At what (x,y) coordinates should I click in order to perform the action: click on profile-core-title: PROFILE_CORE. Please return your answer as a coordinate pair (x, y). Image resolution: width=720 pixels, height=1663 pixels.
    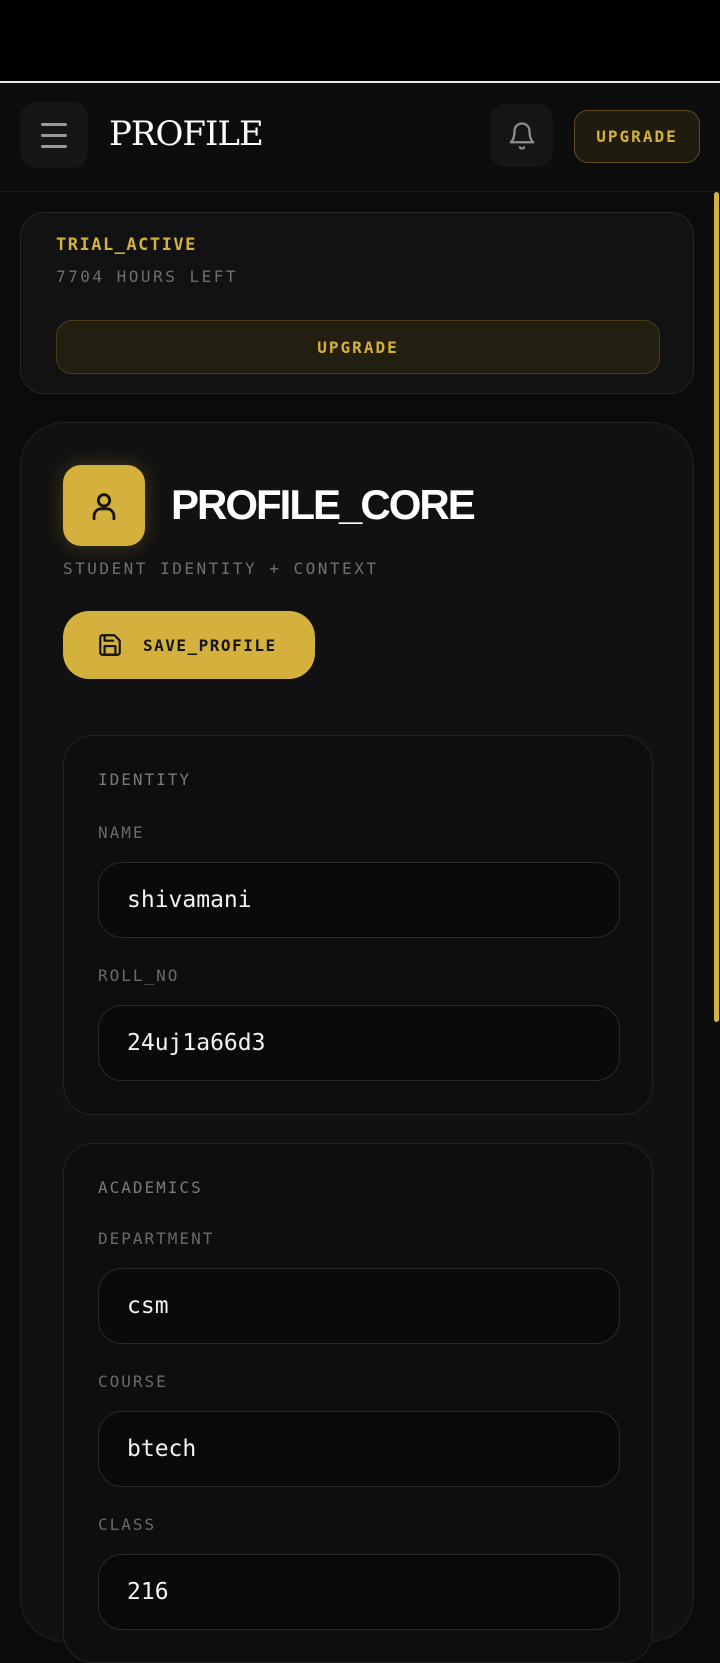
    Looking at the image, I should click on (323, 504).